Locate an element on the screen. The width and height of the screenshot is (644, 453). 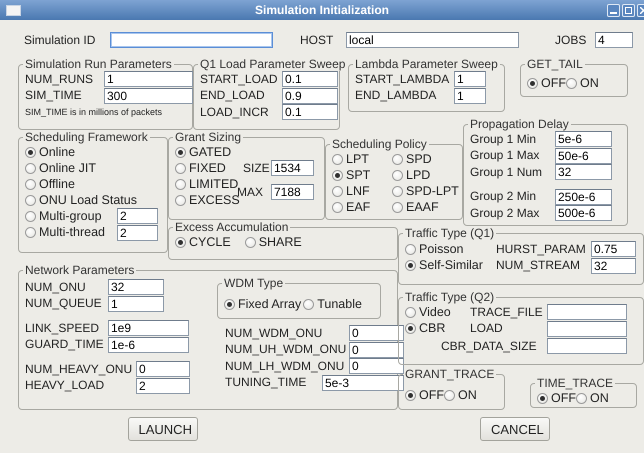
text-field: 250e-6 is located at coordinates (583, 196).